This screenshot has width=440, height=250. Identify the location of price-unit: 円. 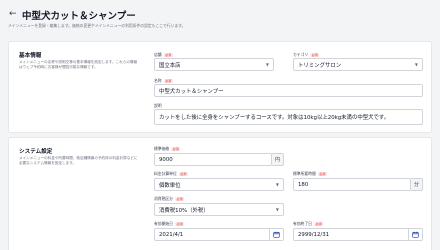
(278, 159).